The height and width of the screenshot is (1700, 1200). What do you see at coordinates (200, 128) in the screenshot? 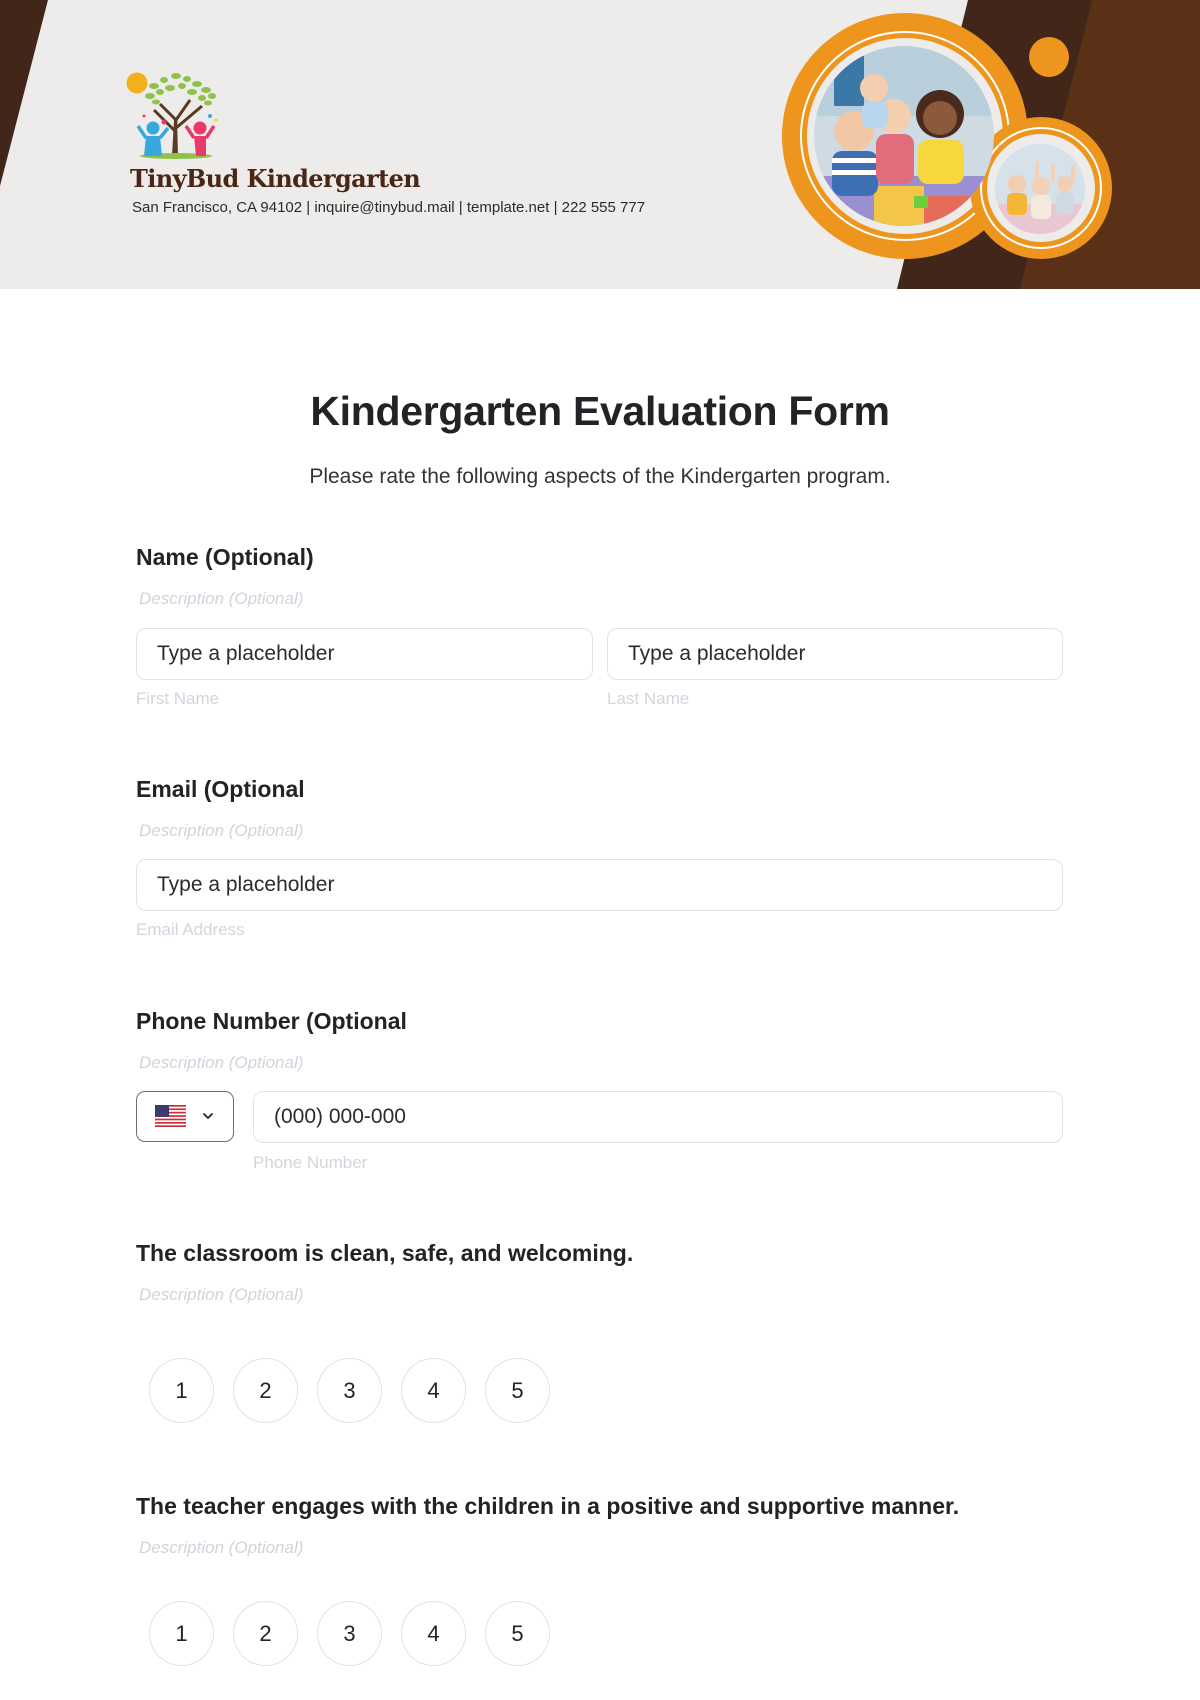
I see `child-pink-icon` at bounding box center [200, 128].